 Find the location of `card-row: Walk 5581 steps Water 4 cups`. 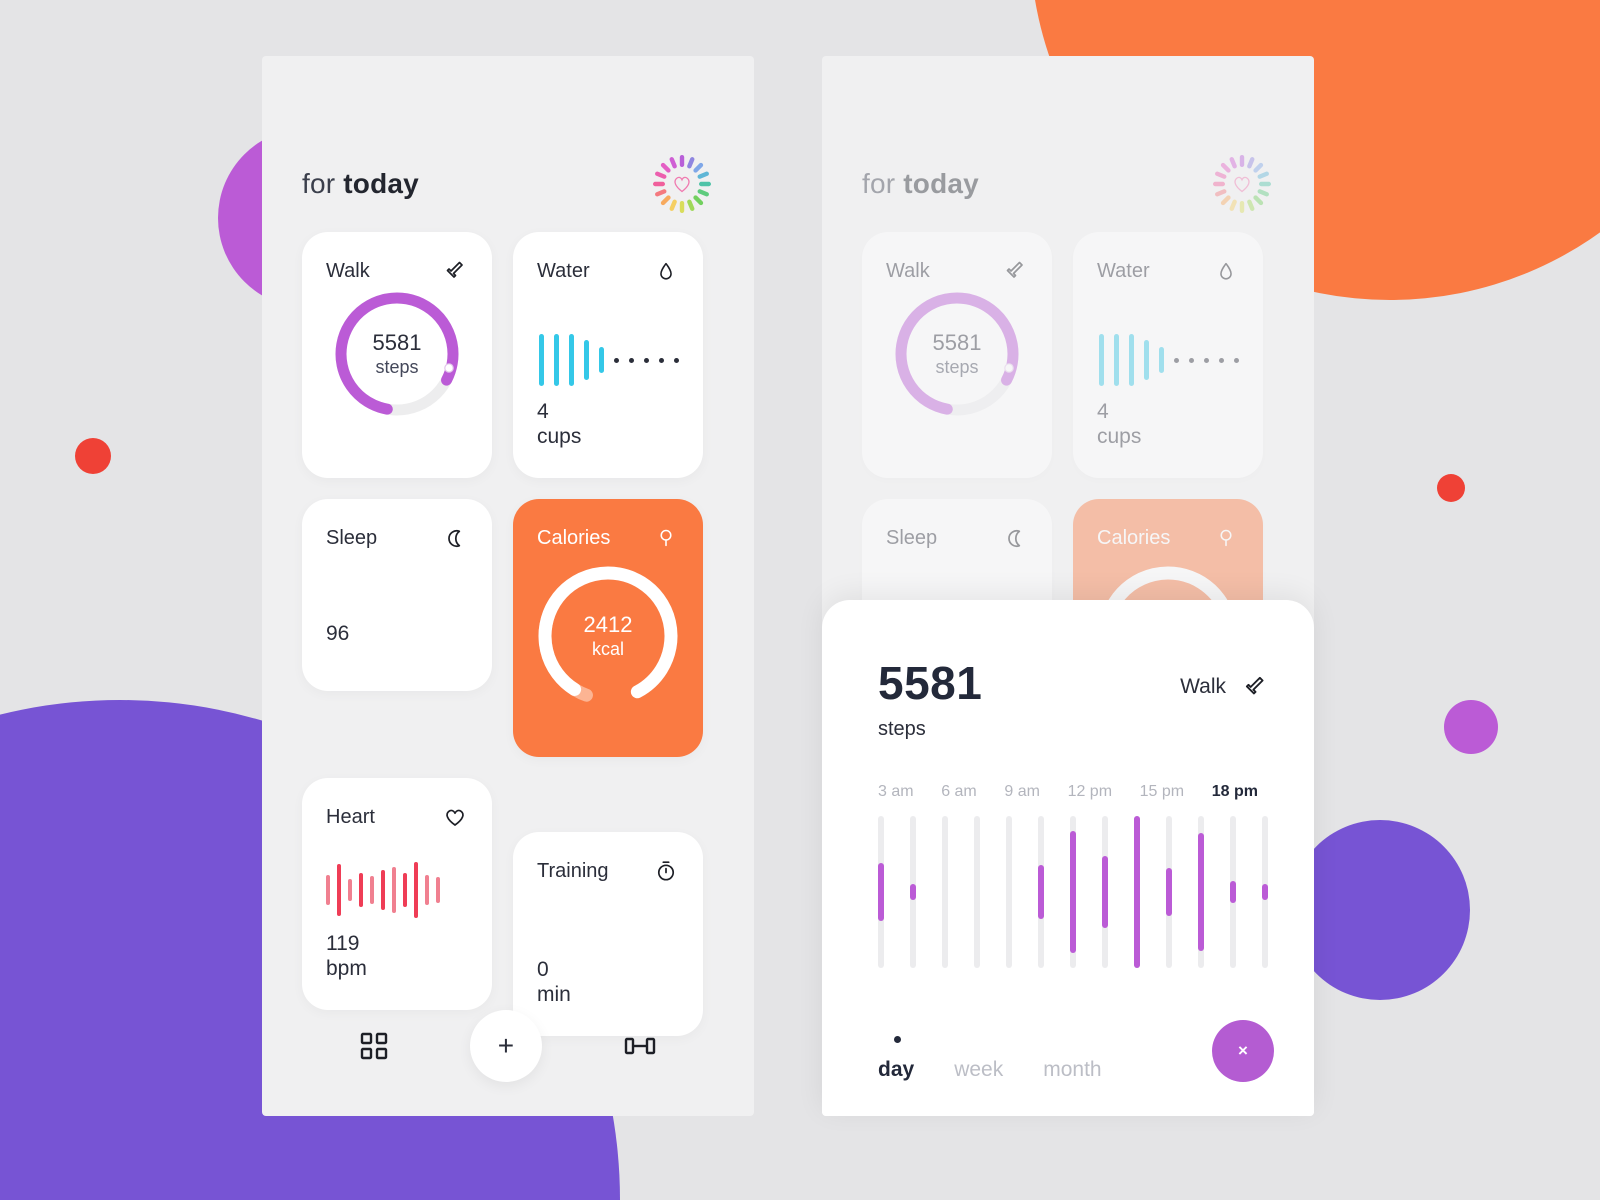

card-row: Walk 5581 steps Water 4 cups is located at coordinates (508, 355).